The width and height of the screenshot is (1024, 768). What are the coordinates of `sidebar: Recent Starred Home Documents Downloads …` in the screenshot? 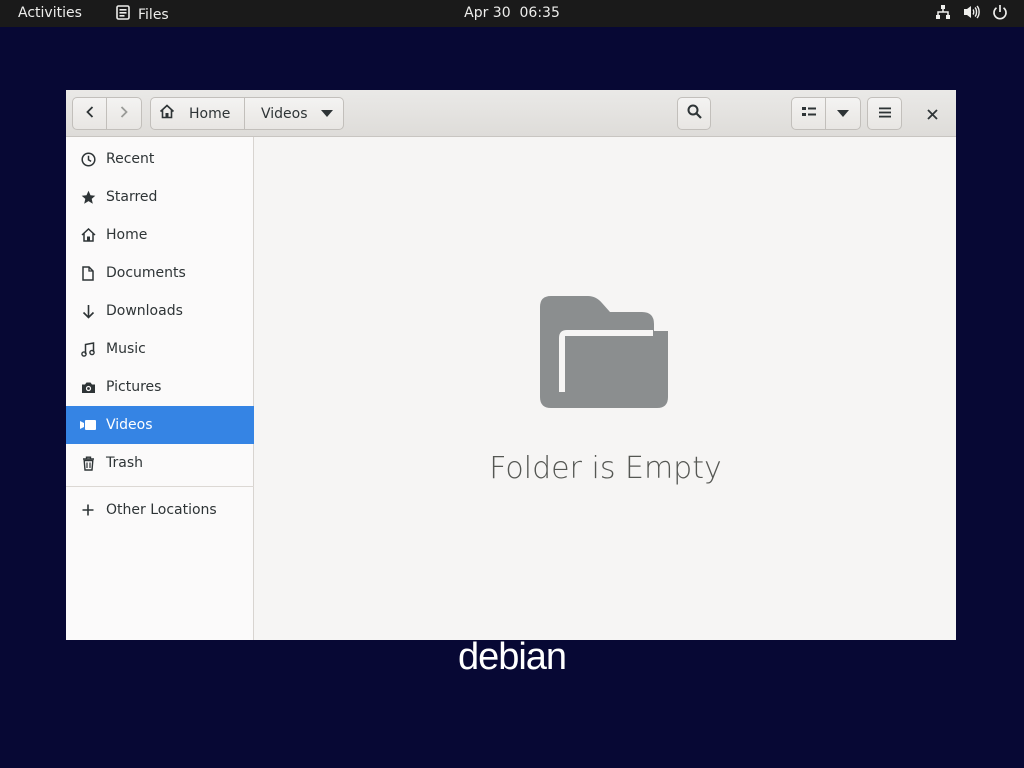 It's located at (160, 388).